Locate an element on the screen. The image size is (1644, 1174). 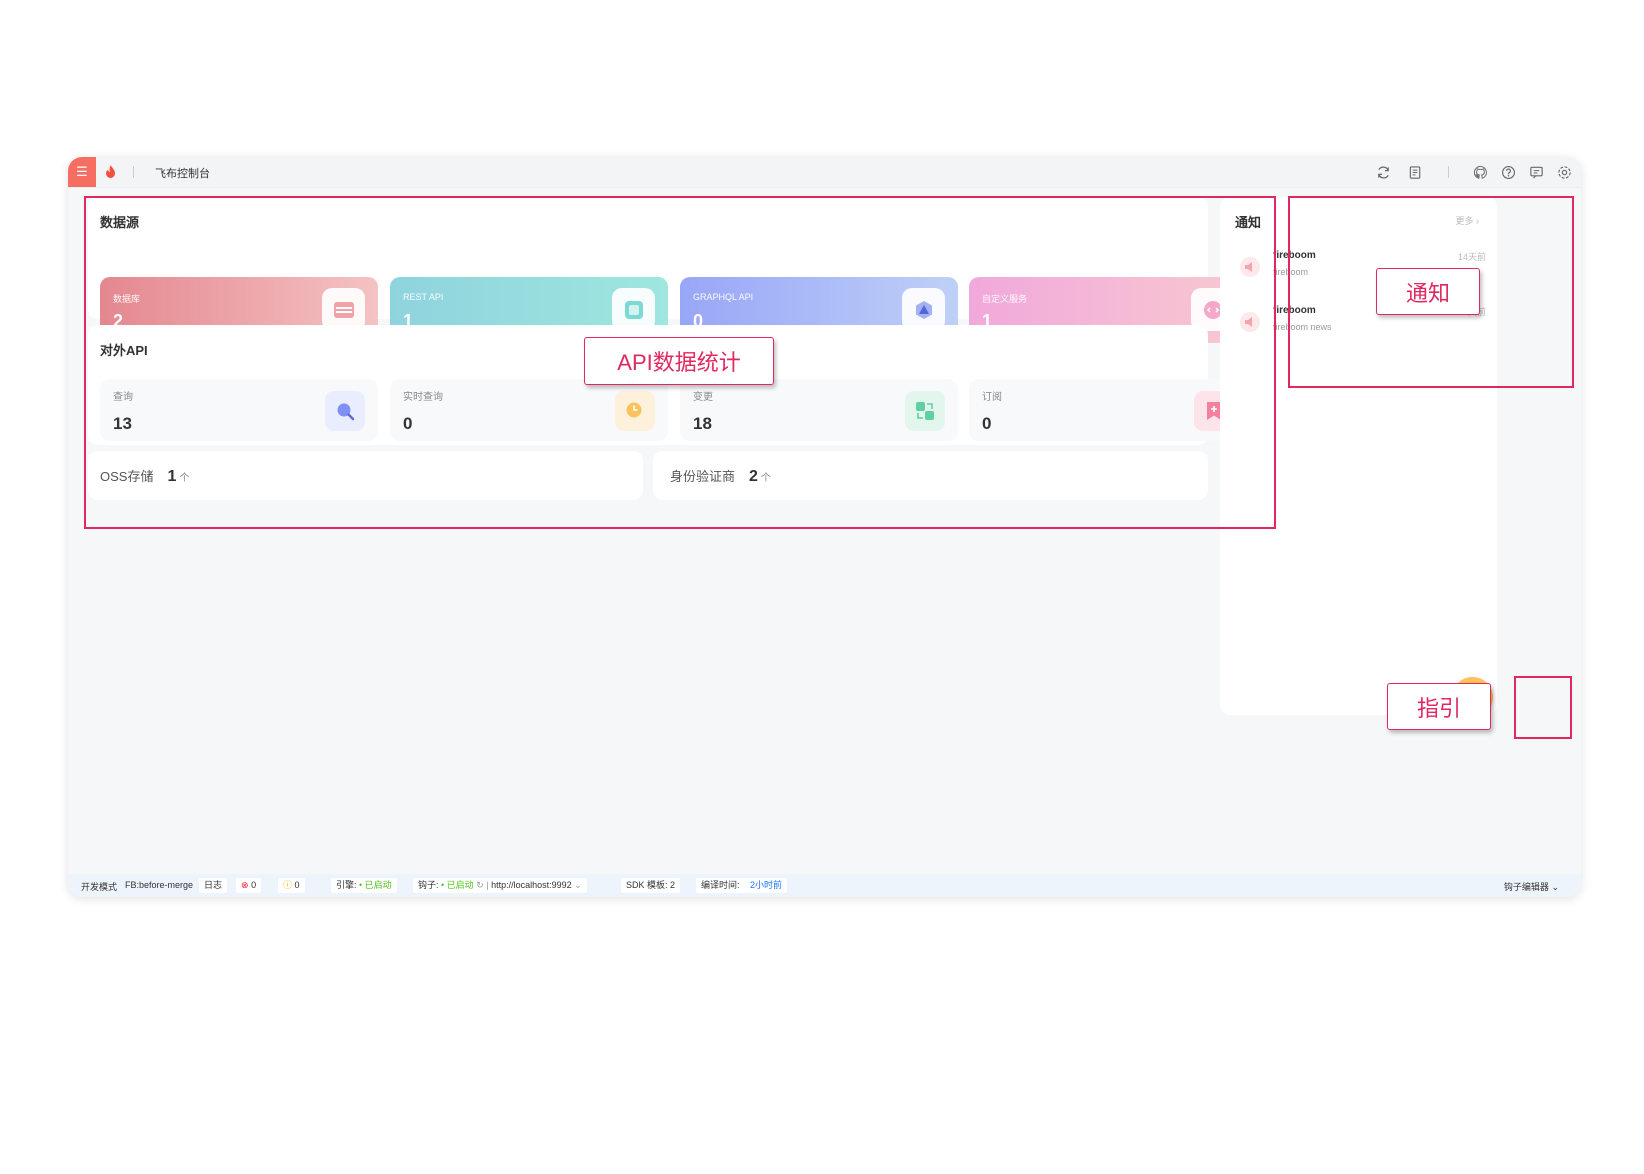
sdk-template: SDK 模板: 2 is located at coordinates (651, 885).